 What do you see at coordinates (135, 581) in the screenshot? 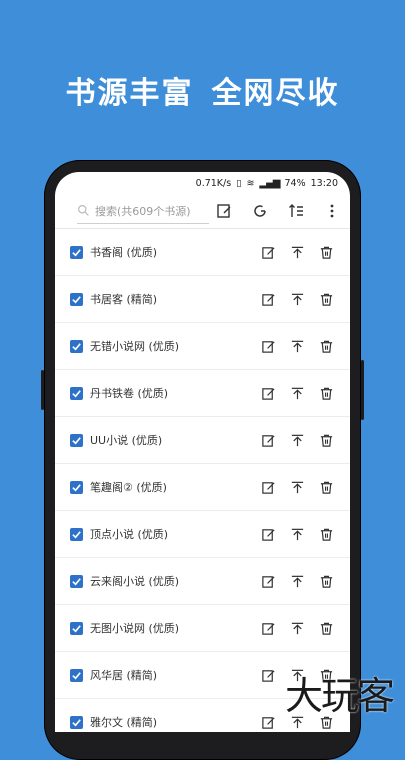
I see `source-name: 云来阁小说 (优质)` at bounding box center [135, 581].